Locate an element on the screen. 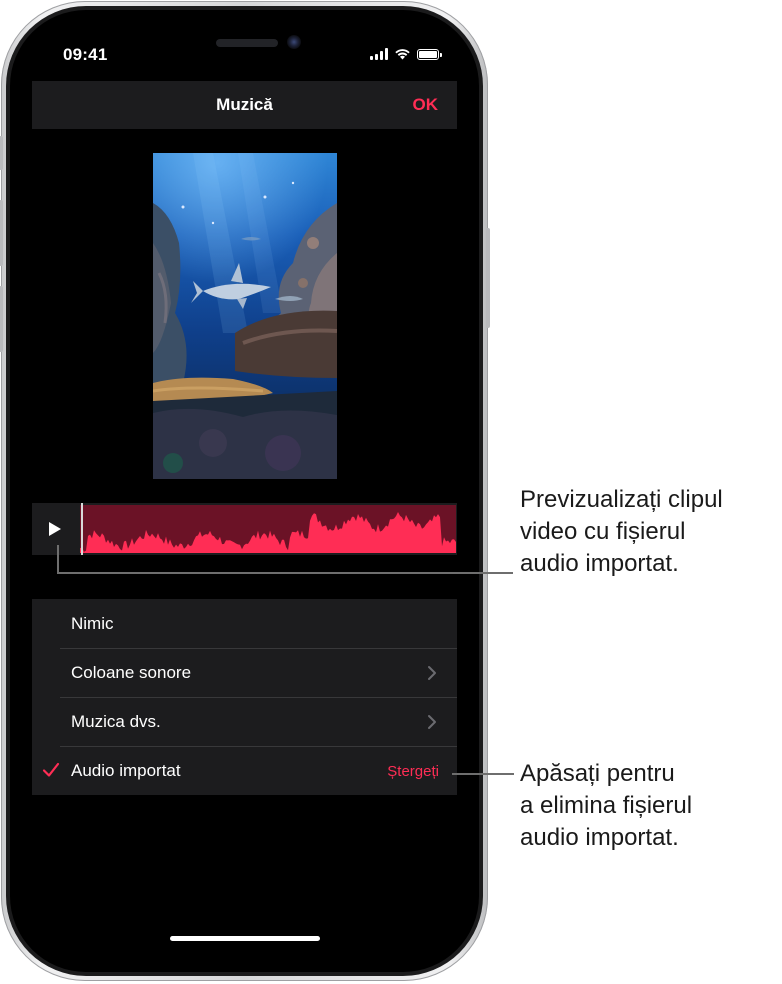  list-item-label: Nimic is located at coordinates (92, 623).